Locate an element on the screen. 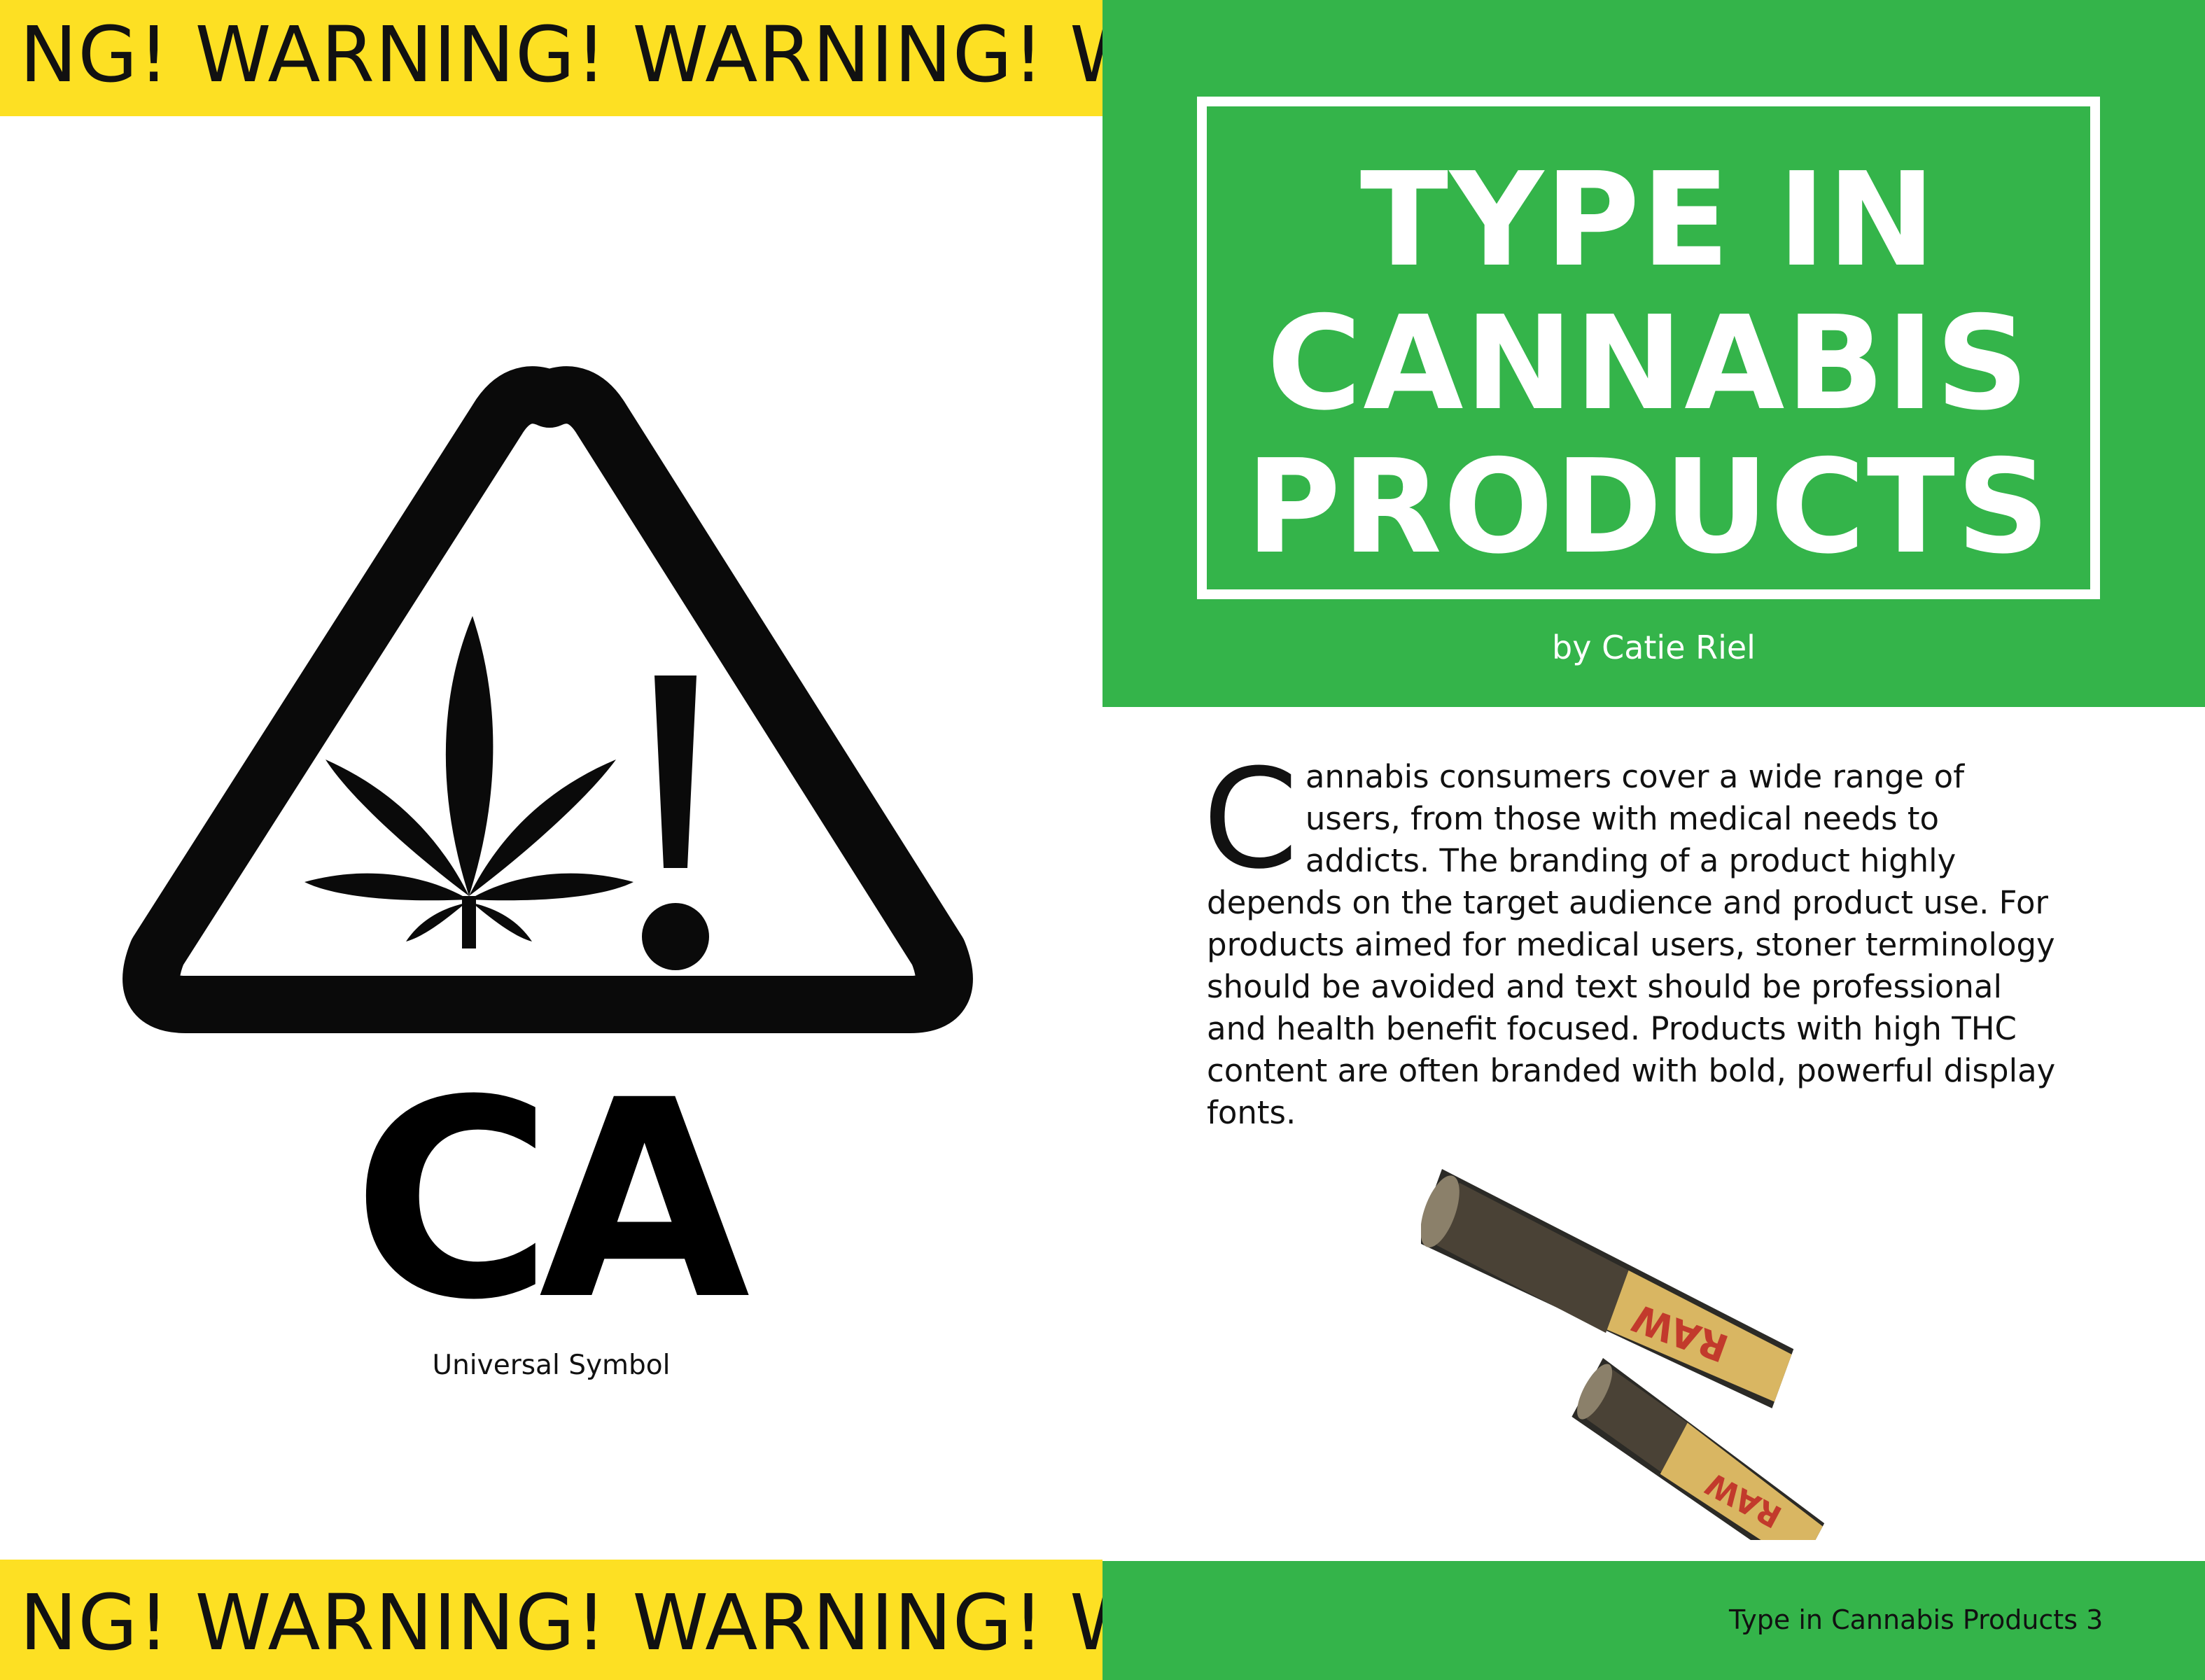 The width and height of the screenshot is (2205, 1680). title-line-1: TYPE IN is located at coordinates (1648, 219).